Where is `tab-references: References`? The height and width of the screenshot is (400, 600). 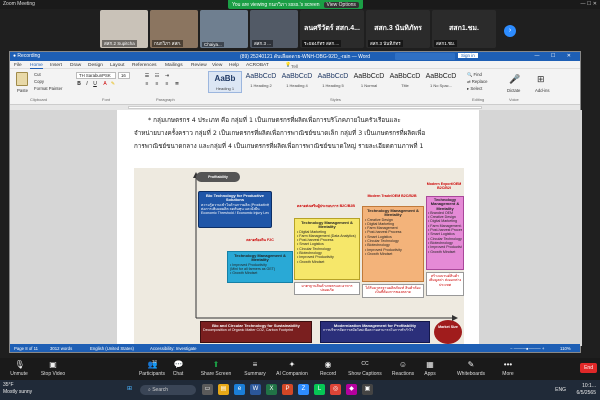 tab-references: References is located at coordinates (144, 65).